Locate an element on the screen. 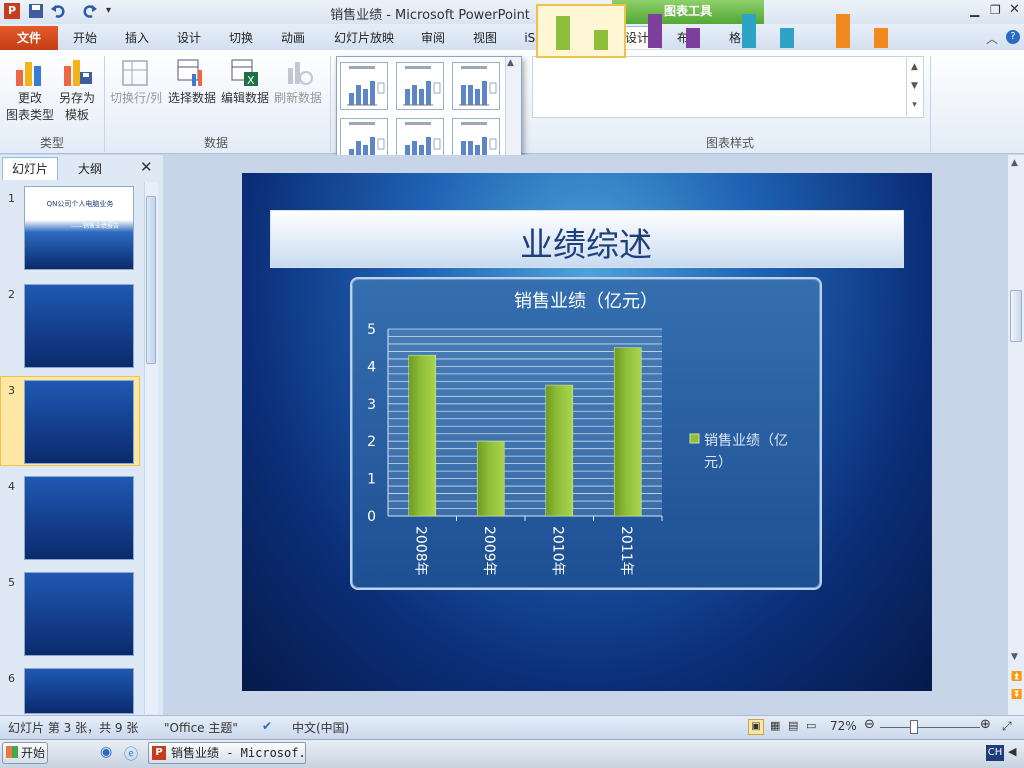 This screenshot has width=1024, height=768. close-pane-icon: ✕ is located at coordinates (146, 167).